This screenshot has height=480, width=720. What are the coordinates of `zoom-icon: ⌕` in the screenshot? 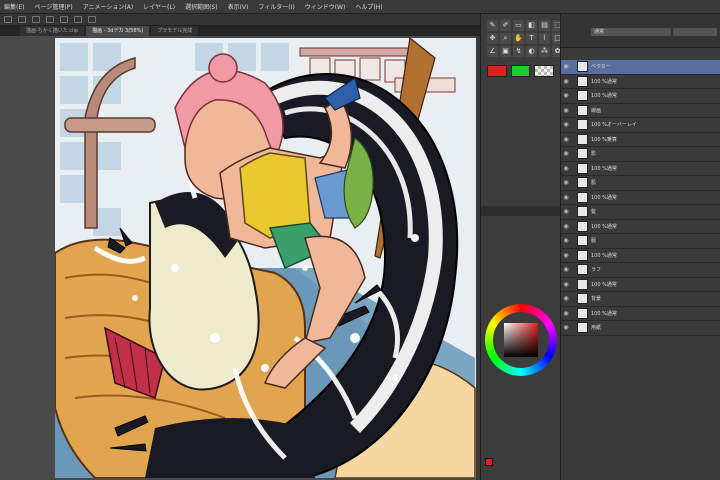 It's located at (505, 38).